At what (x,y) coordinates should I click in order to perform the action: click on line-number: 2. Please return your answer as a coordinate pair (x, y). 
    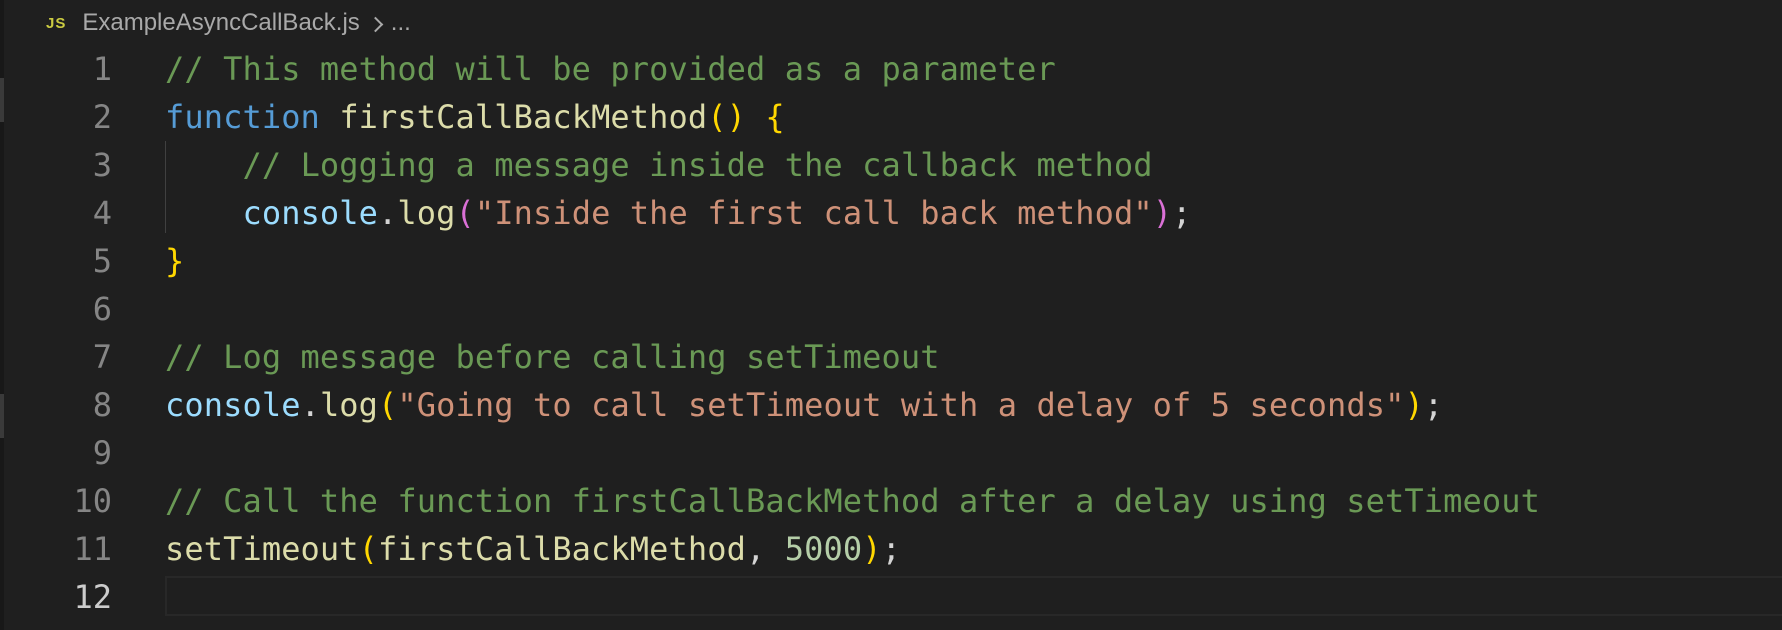
    Looking at the image, I should click on (102, 117).